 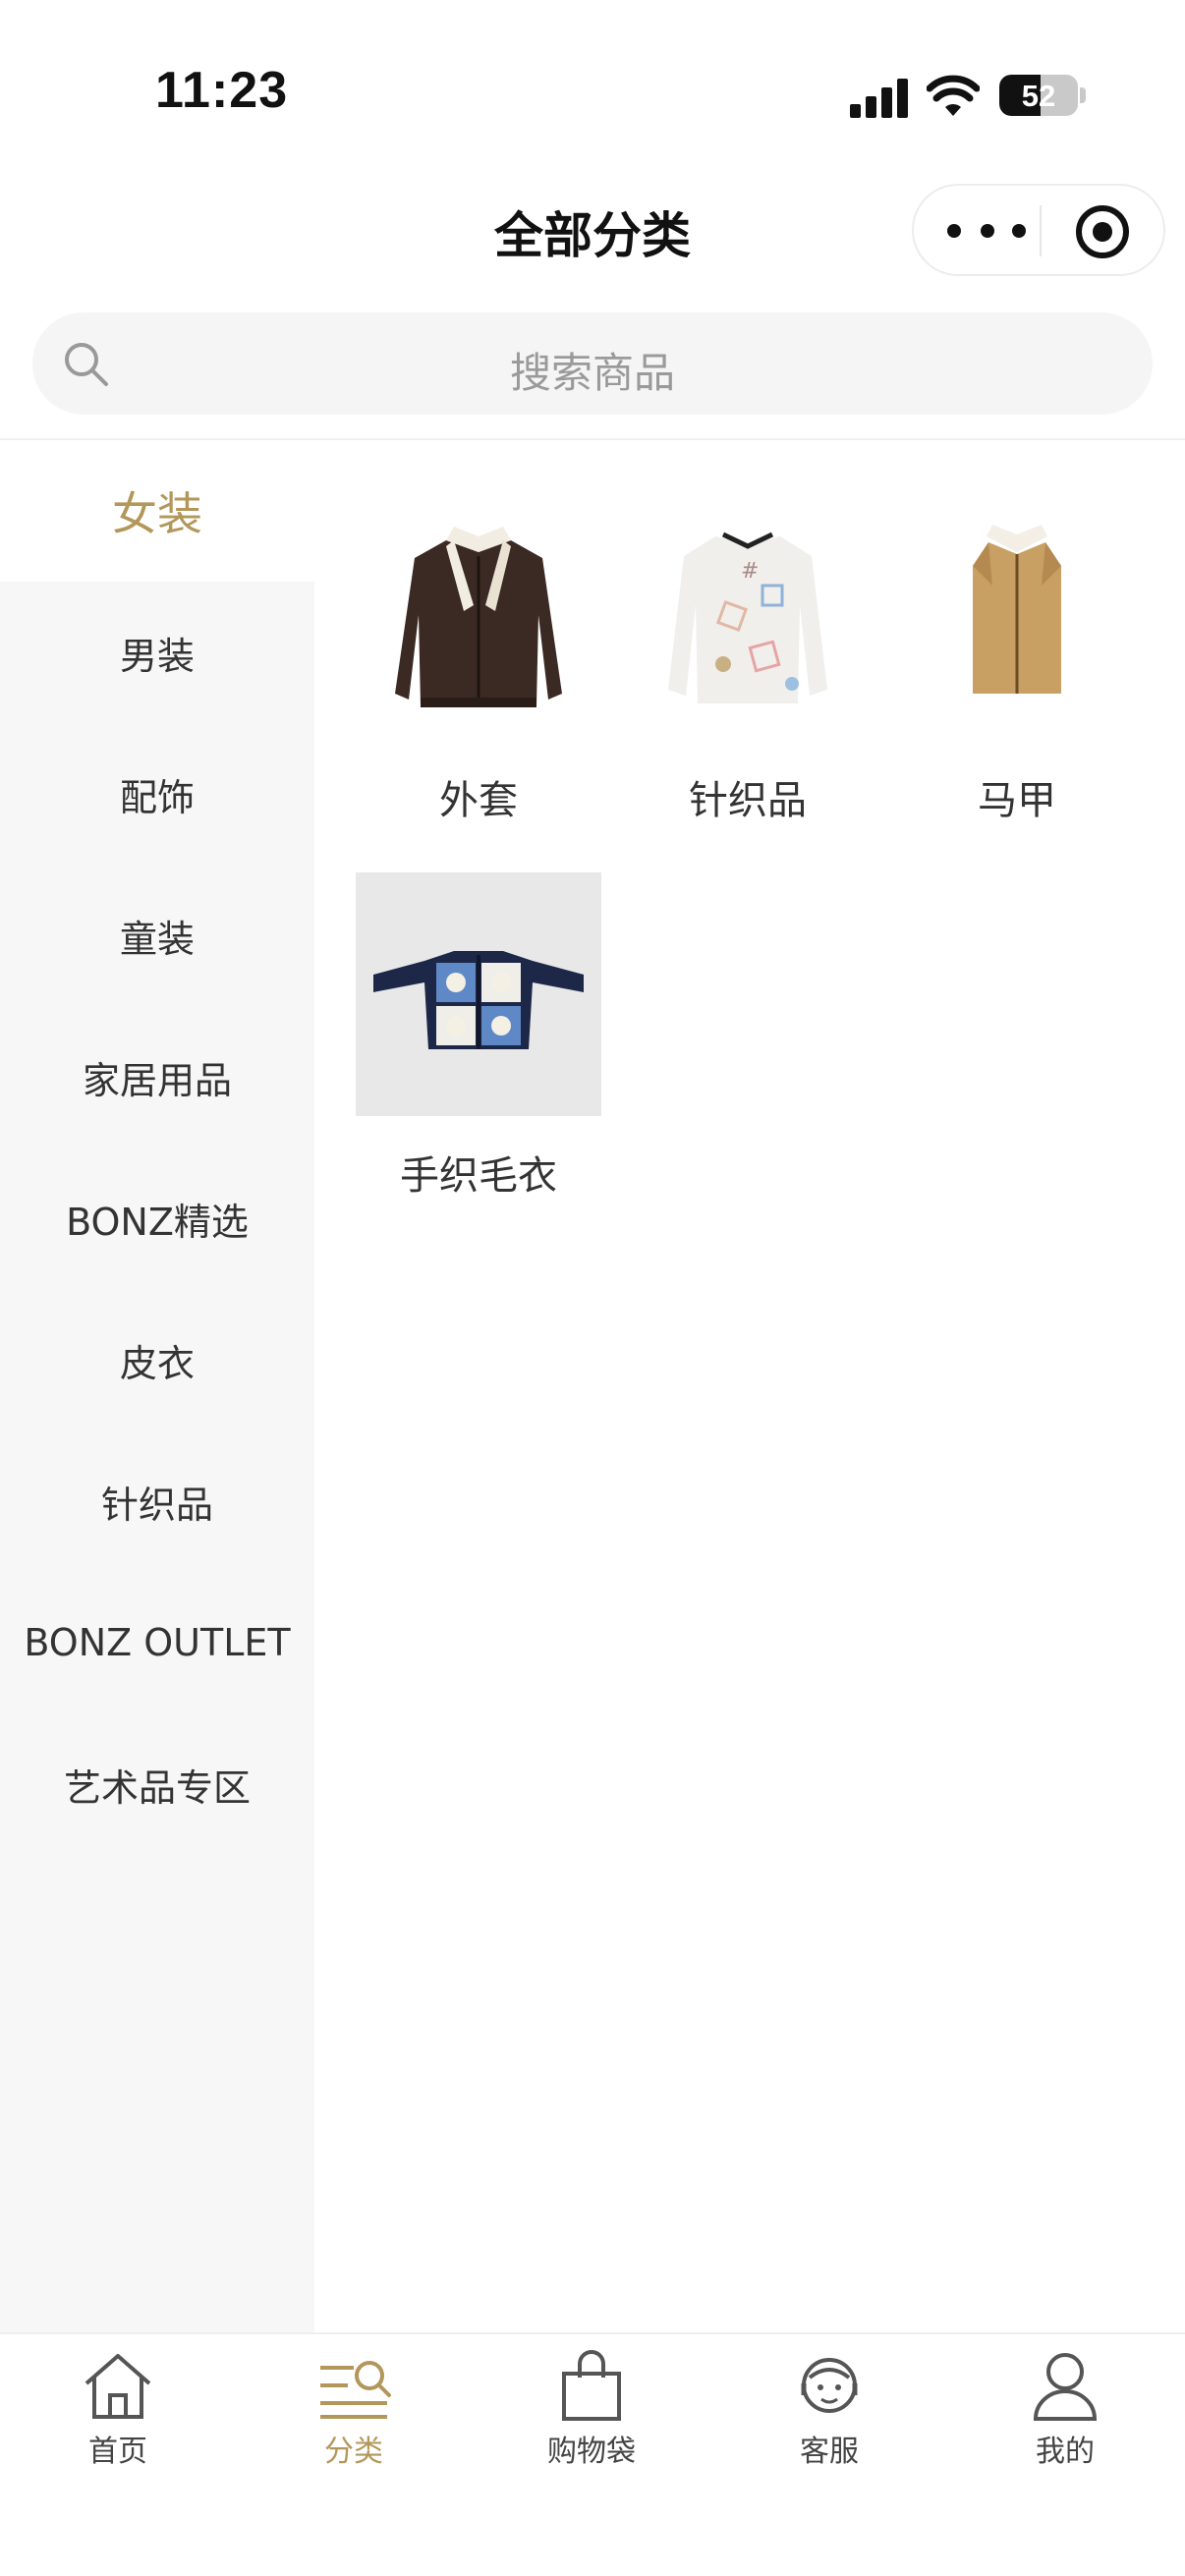 I want to click on tab-home: 首页, so click(x=118, y=2409).